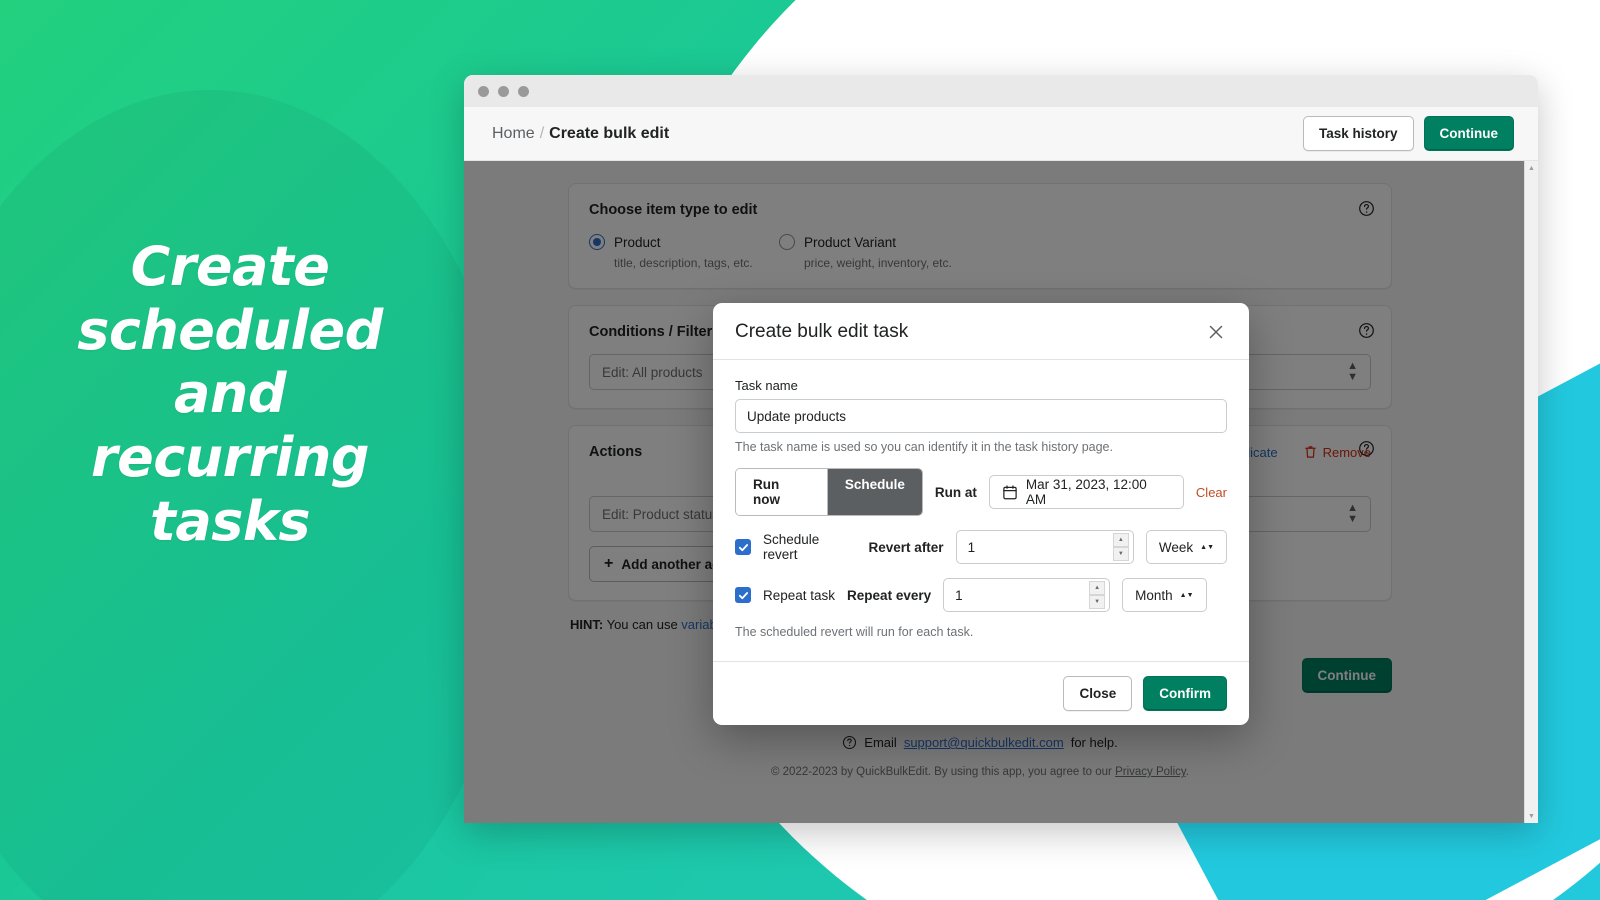 This screenshot has height=900, width=1600. Describe the element at coordinates (955, 492) in the screenshot. I see `run-at-label: Run at` at that location.